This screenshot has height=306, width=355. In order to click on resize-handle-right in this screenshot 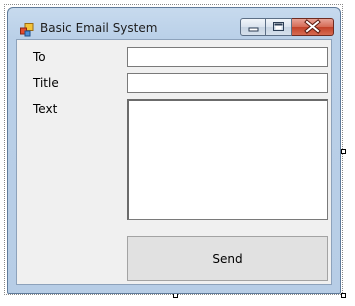, I will do `click(343, 151)`.